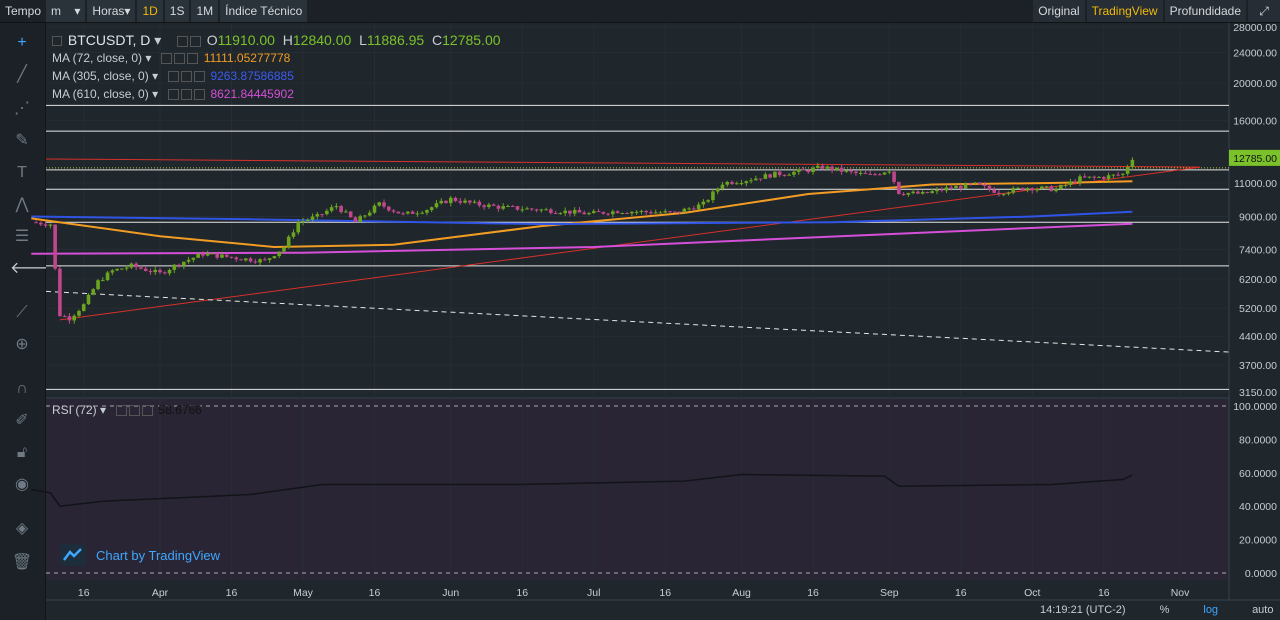  I want to click on ma72-value: 11111.05277778, so click(247, 58).